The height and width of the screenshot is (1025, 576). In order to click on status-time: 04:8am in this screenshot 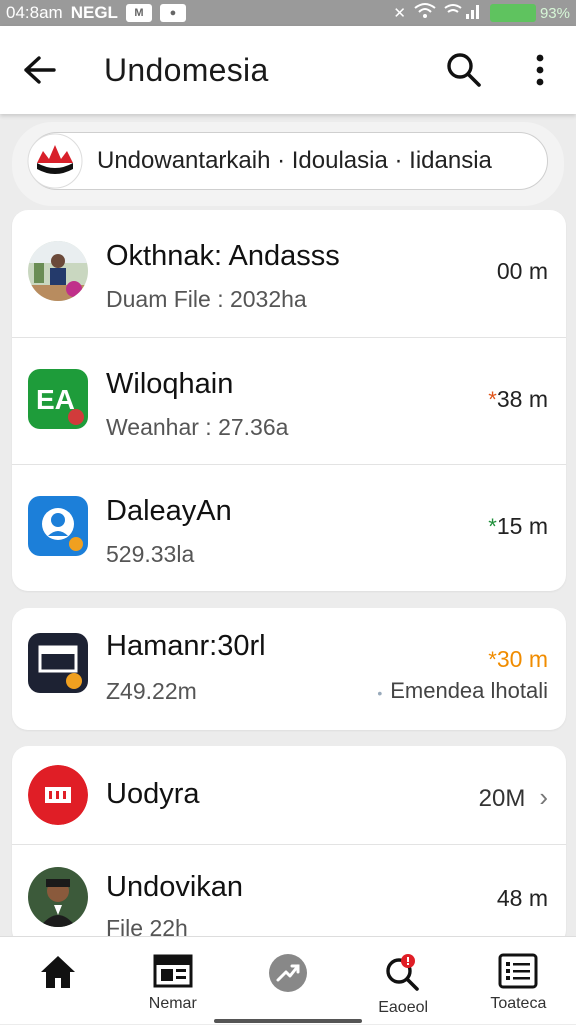, I will do `click(34, 12)`.